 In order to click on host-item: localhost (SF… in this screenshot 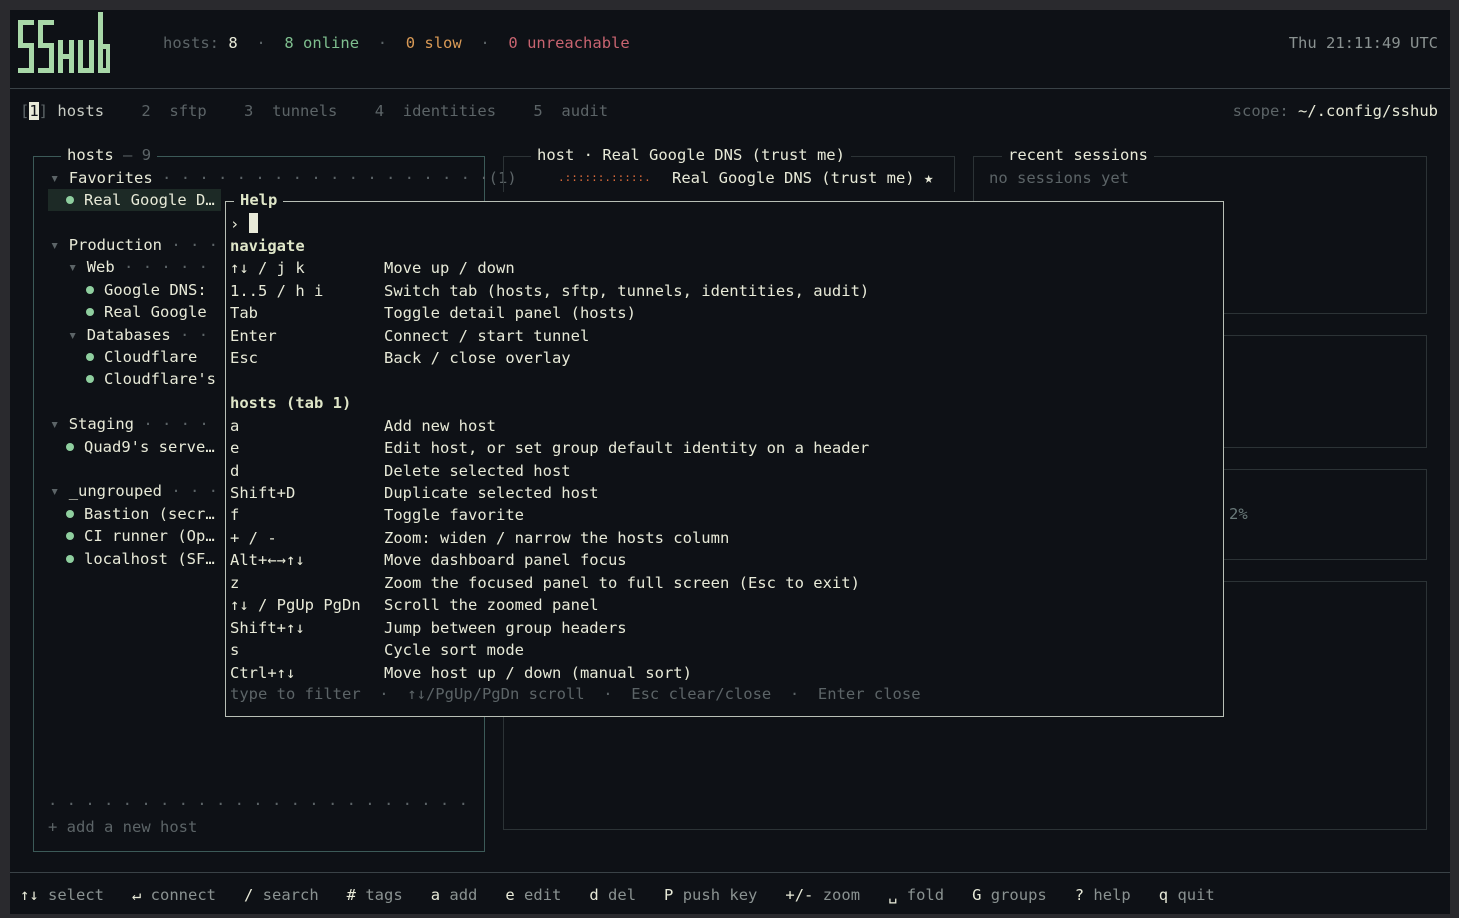, I will do `click(140, 559)`.